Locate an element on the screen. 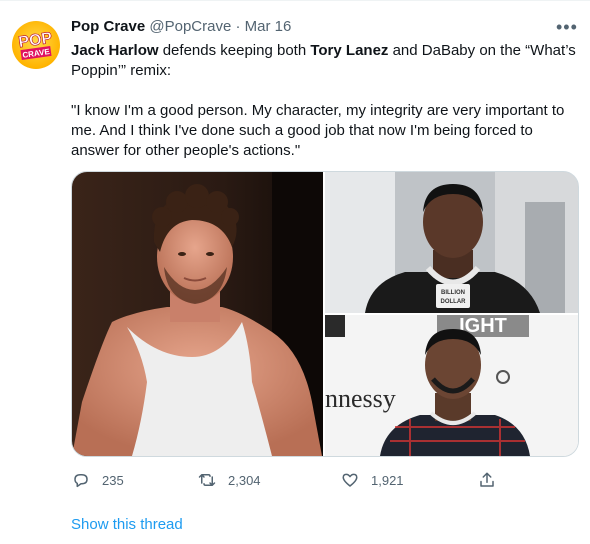  share-button is located at coordinates (493, 480).